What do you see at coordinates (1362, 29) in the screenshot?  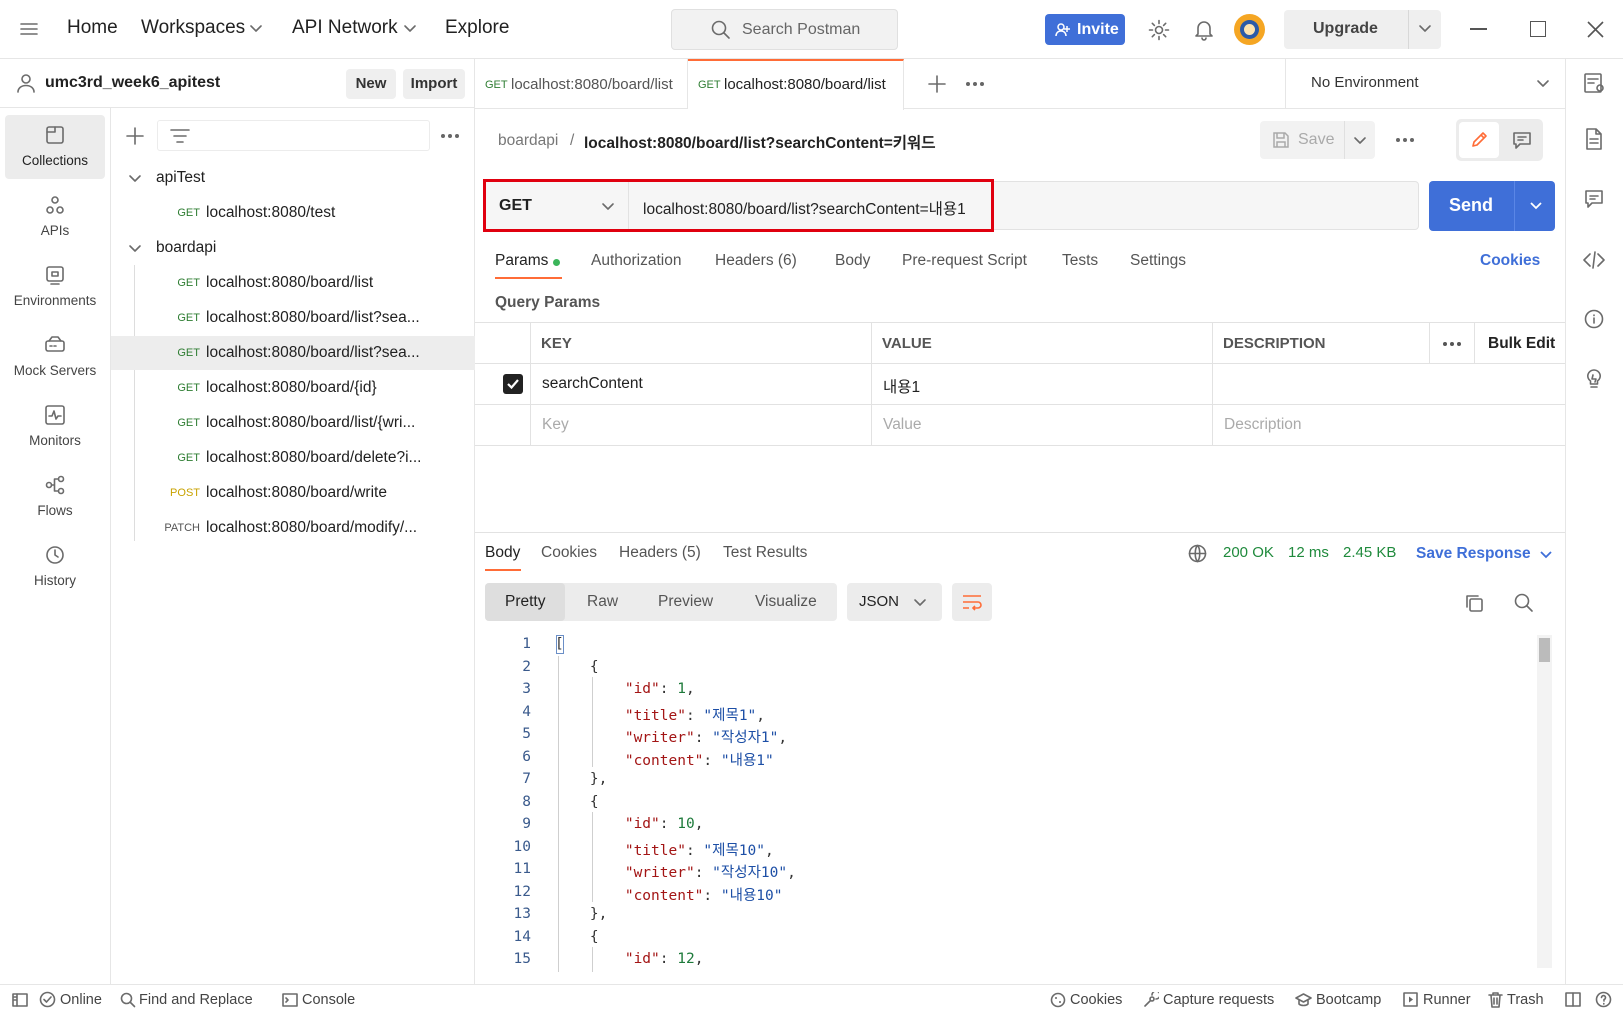 I see `upgrade-button: Upgrade` at bounding box center [1362, 29].